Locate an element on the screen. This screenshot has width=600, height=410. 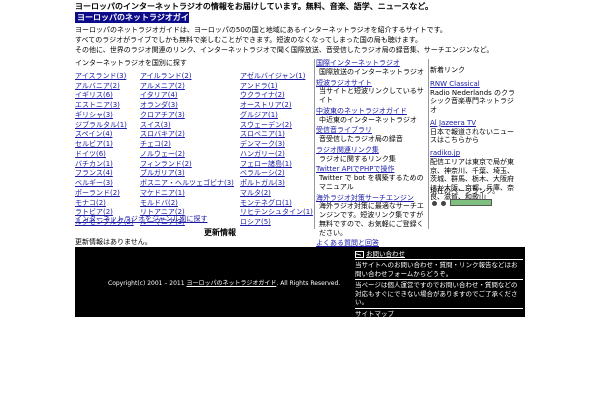
country-link: アルバニア(2) is located at coordinates (107, 86).